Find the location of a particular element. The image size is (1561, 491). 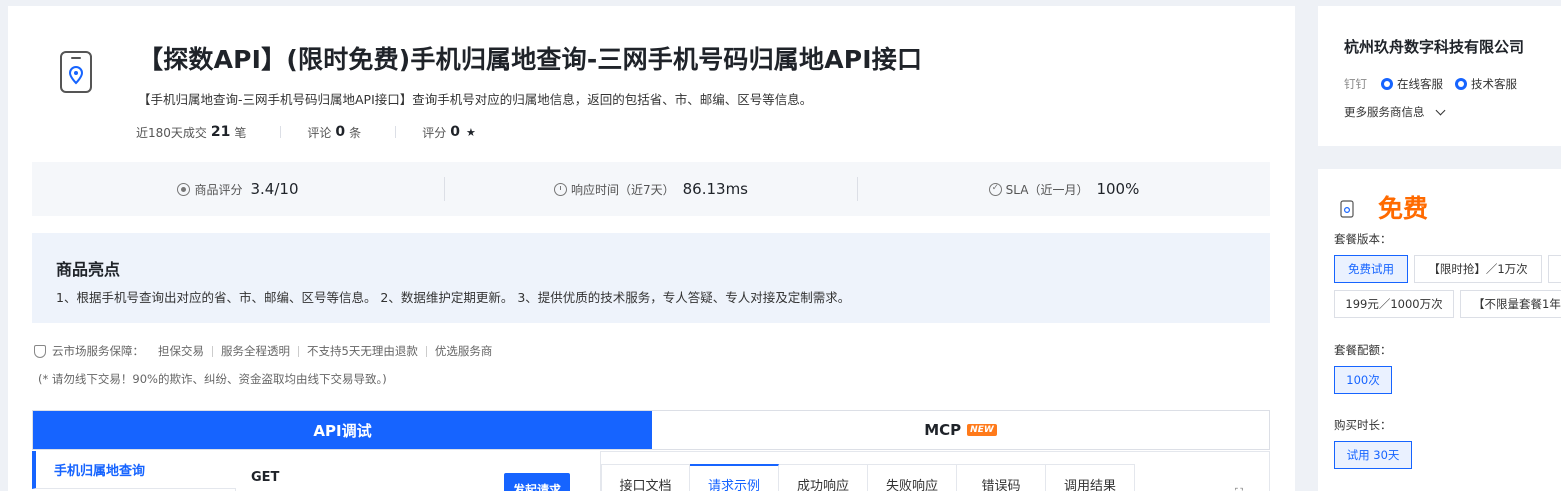

version-option-limited: 【限时抢】／1万次 is located at coordinates (1478, 269).